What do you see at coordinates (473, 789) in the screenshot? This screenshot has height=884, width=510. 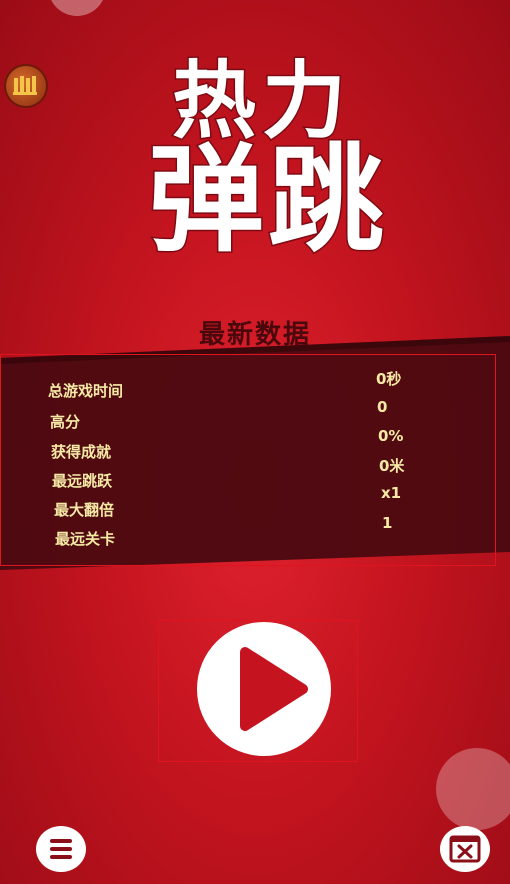 I see `decorative-circle-bottom` at bounding box center [473, 789].